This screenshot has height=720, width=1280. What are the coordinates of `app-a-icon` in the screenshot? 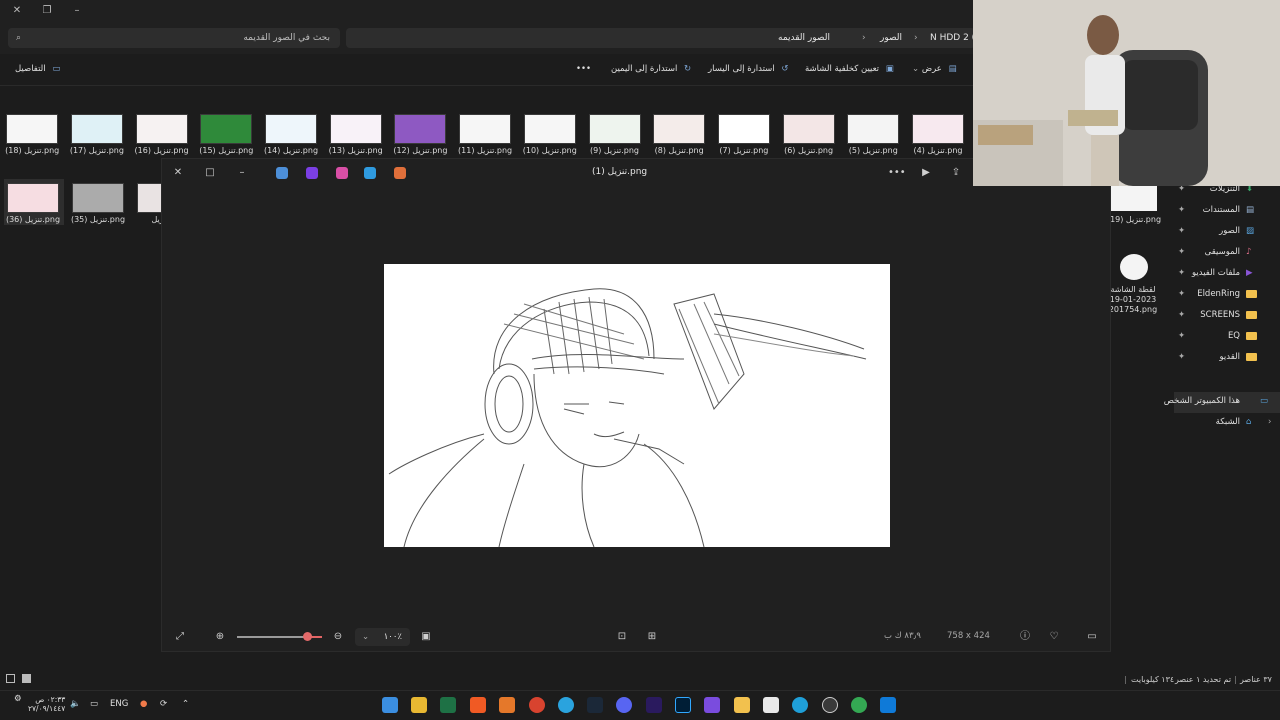 It's located at (507, 705).